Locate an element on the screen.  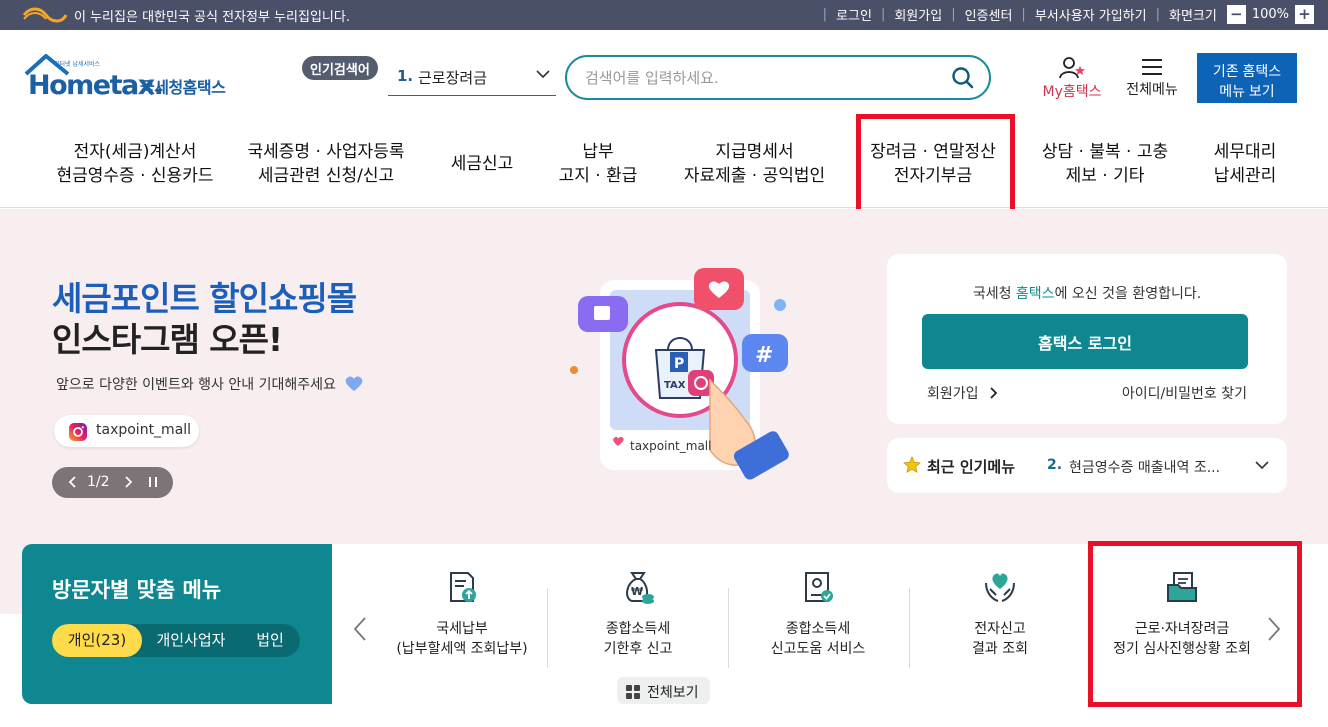
gov-emblem-icon is located at coordinates (45, 15).